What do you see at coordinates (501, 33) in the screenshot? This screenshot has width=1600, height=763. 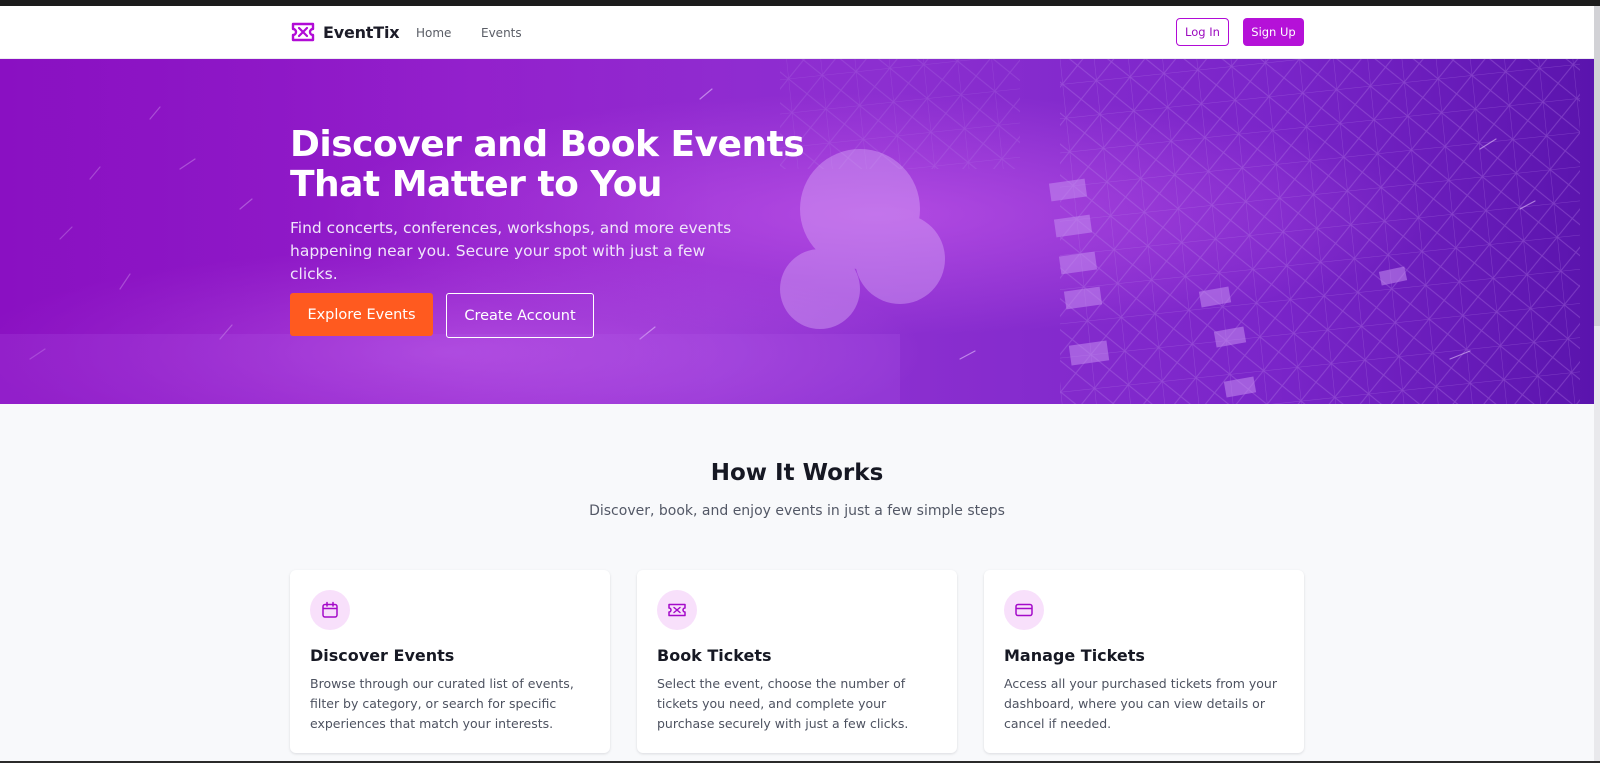 I see `nav-link-events: Events` at bounding box center [501, 33].